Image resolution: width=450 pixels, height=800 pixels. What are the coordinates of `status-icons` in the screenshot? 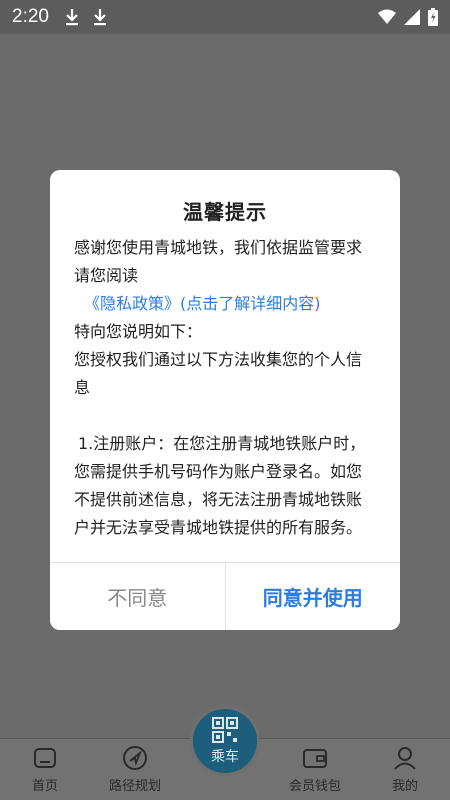 It's located at (408, 17).